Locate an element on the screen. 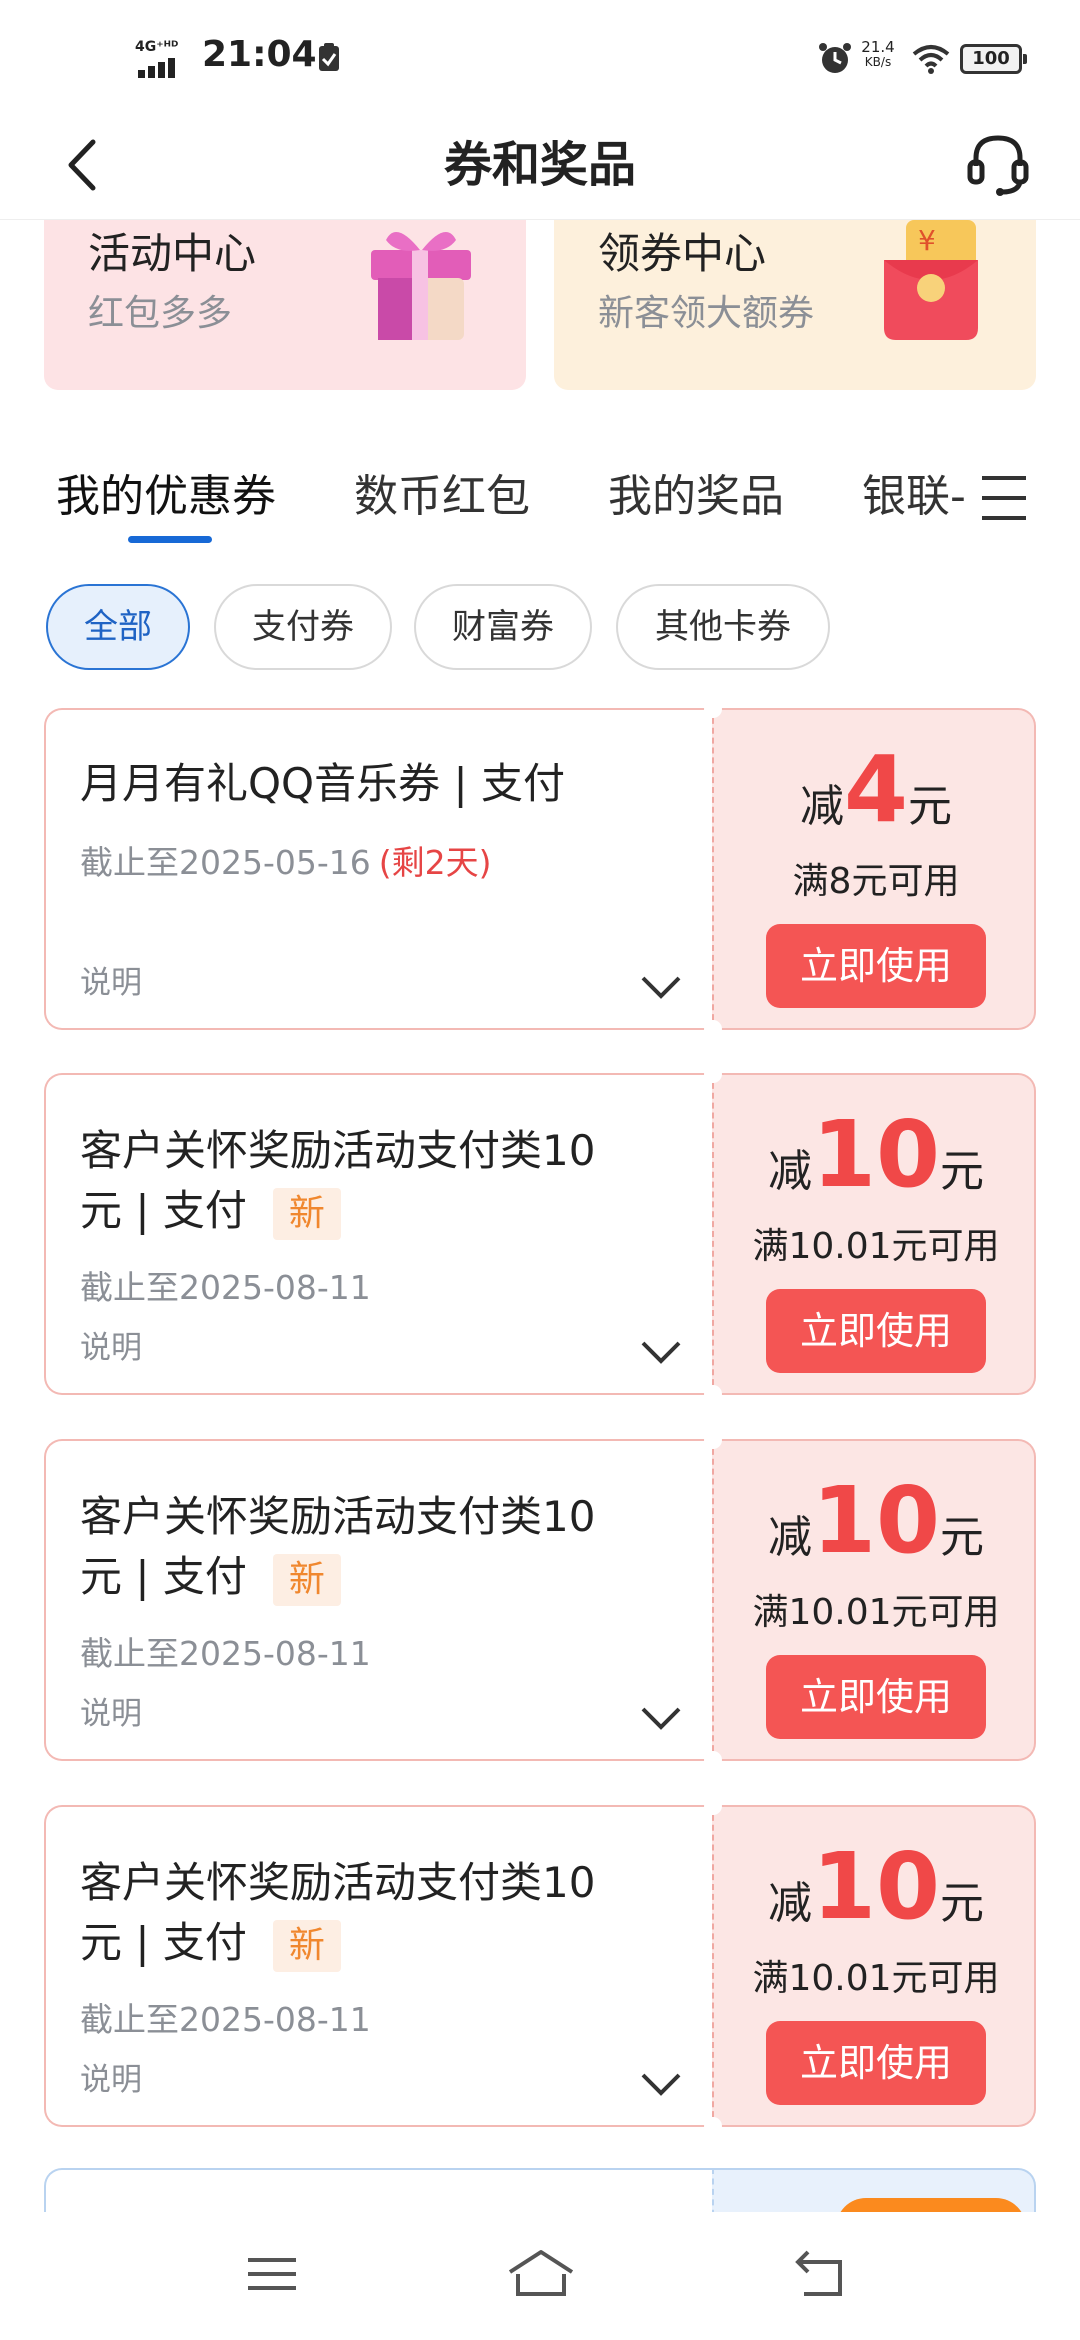 Image resolution: width=1080 pixels, height=2340 pixels. network-indicator: 4G⁺ᴴᴰ is located at coordinates (157, 47).